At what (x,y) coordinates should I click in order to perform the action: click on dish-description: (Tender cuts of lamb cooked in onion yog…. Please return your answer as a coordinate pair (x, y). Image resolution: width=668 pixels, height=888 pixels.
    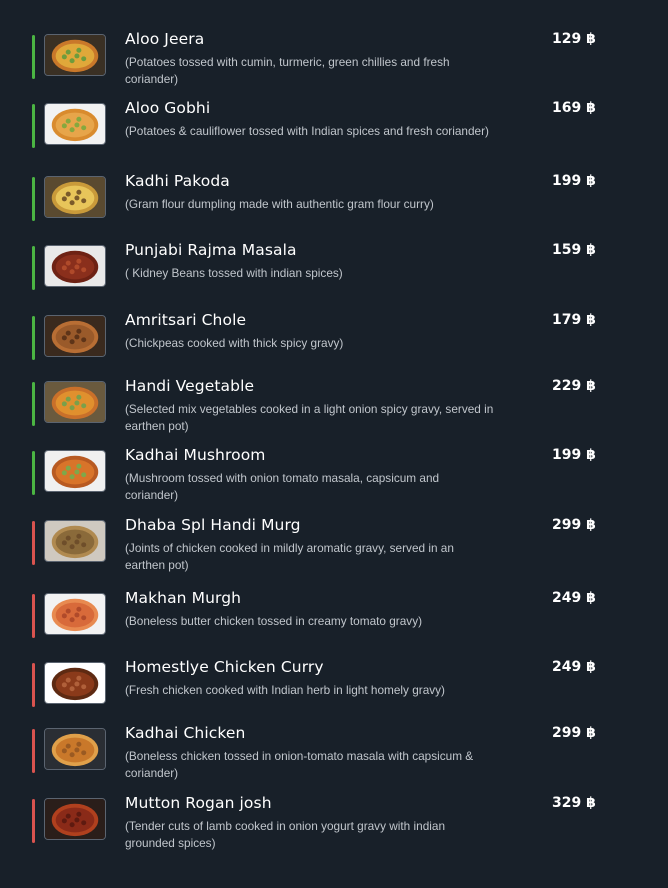
    Looking at the image, I should click on (285, 834).